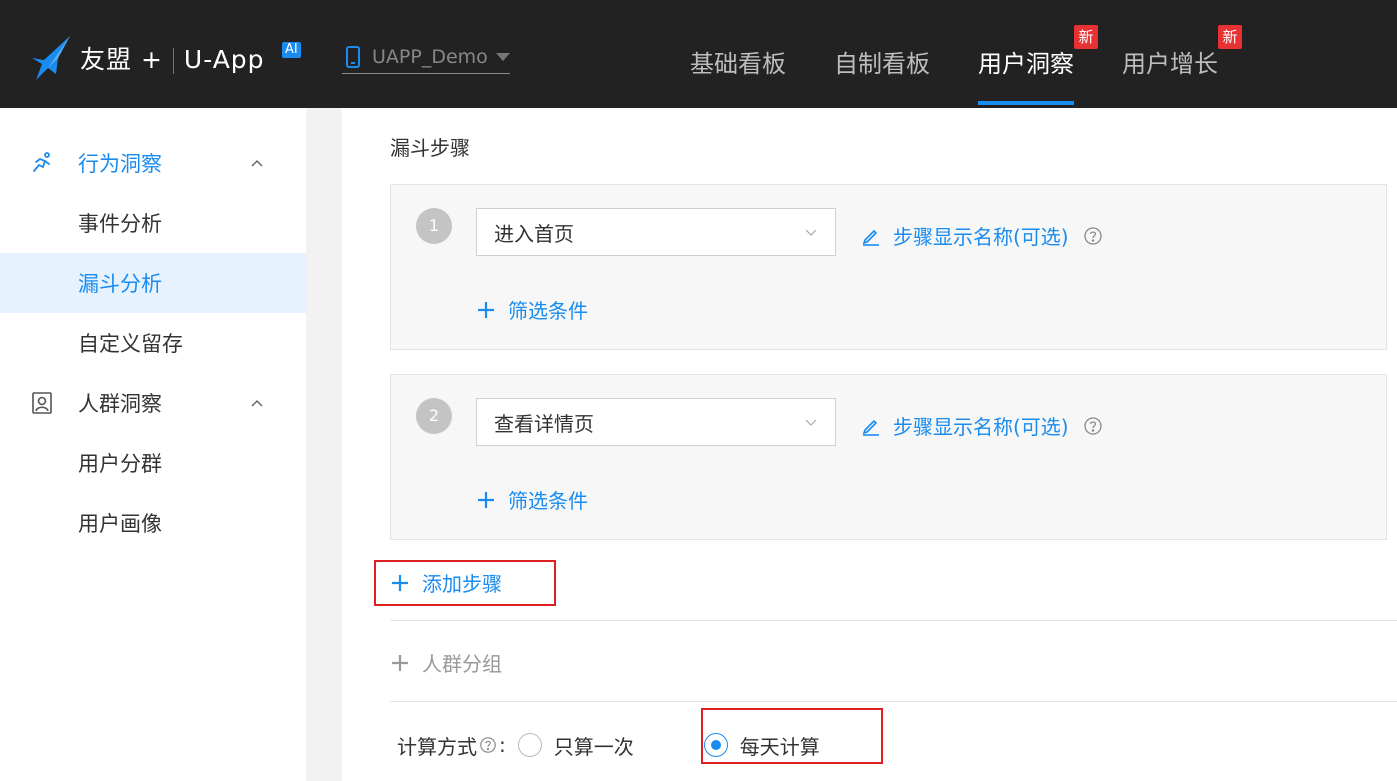 This screenshot has width=1397, height=781. Describe the element at coordinates (544, 423) in the screenshot. I see `step-event-value: 查看详情页` at that location.